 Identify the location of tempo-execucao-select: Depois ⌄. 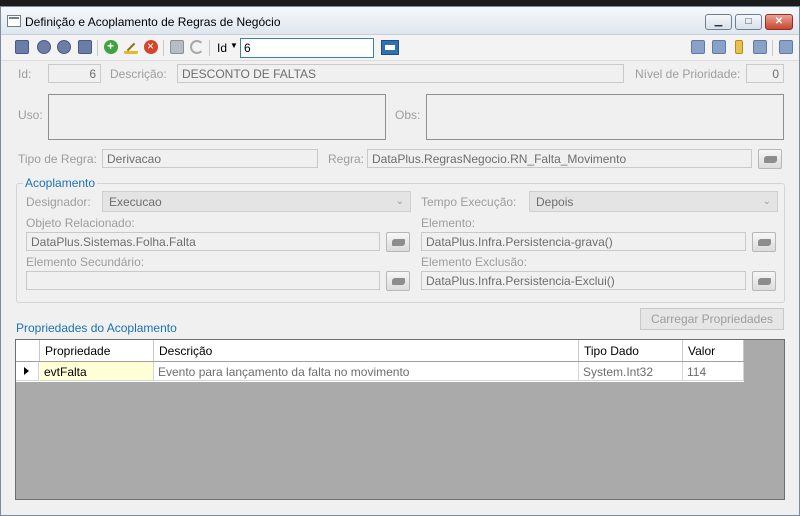
(653, 201).